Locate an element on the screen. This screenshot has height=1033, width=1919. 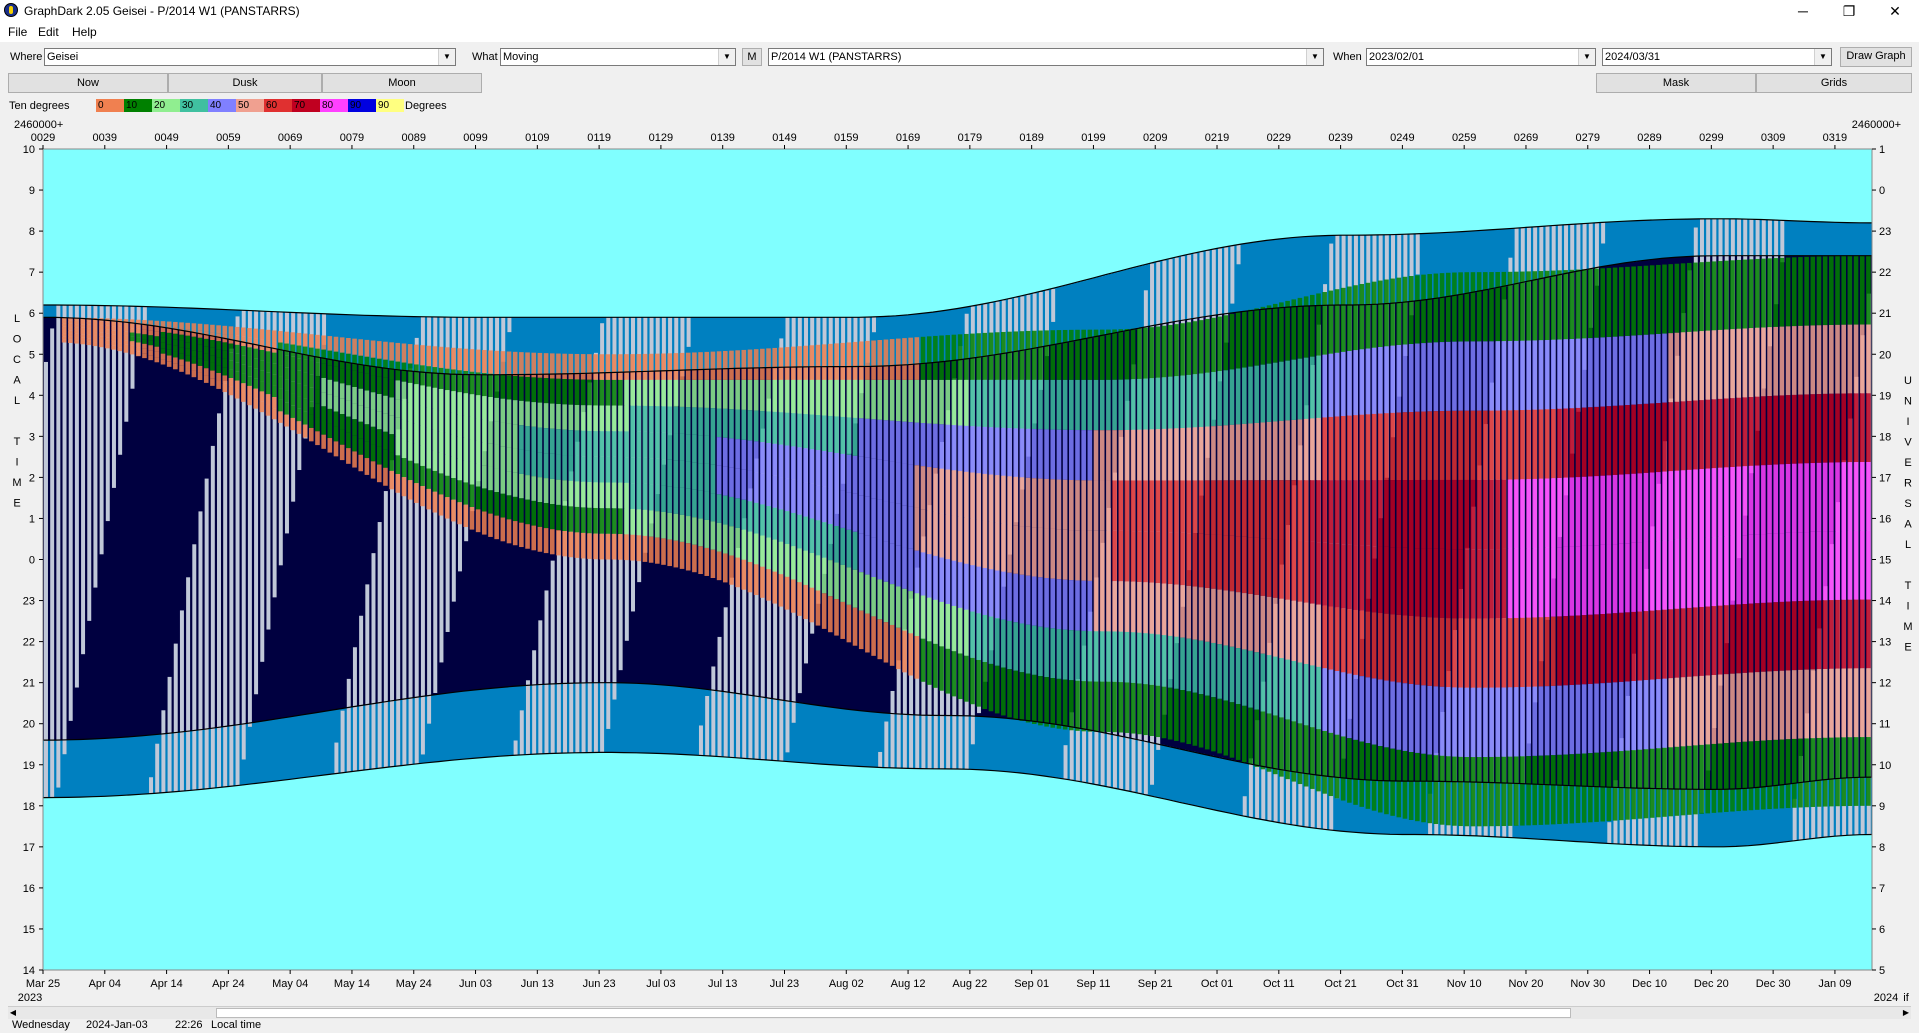
right-axis-title-letter: M is located at coordinates (1907, 627).